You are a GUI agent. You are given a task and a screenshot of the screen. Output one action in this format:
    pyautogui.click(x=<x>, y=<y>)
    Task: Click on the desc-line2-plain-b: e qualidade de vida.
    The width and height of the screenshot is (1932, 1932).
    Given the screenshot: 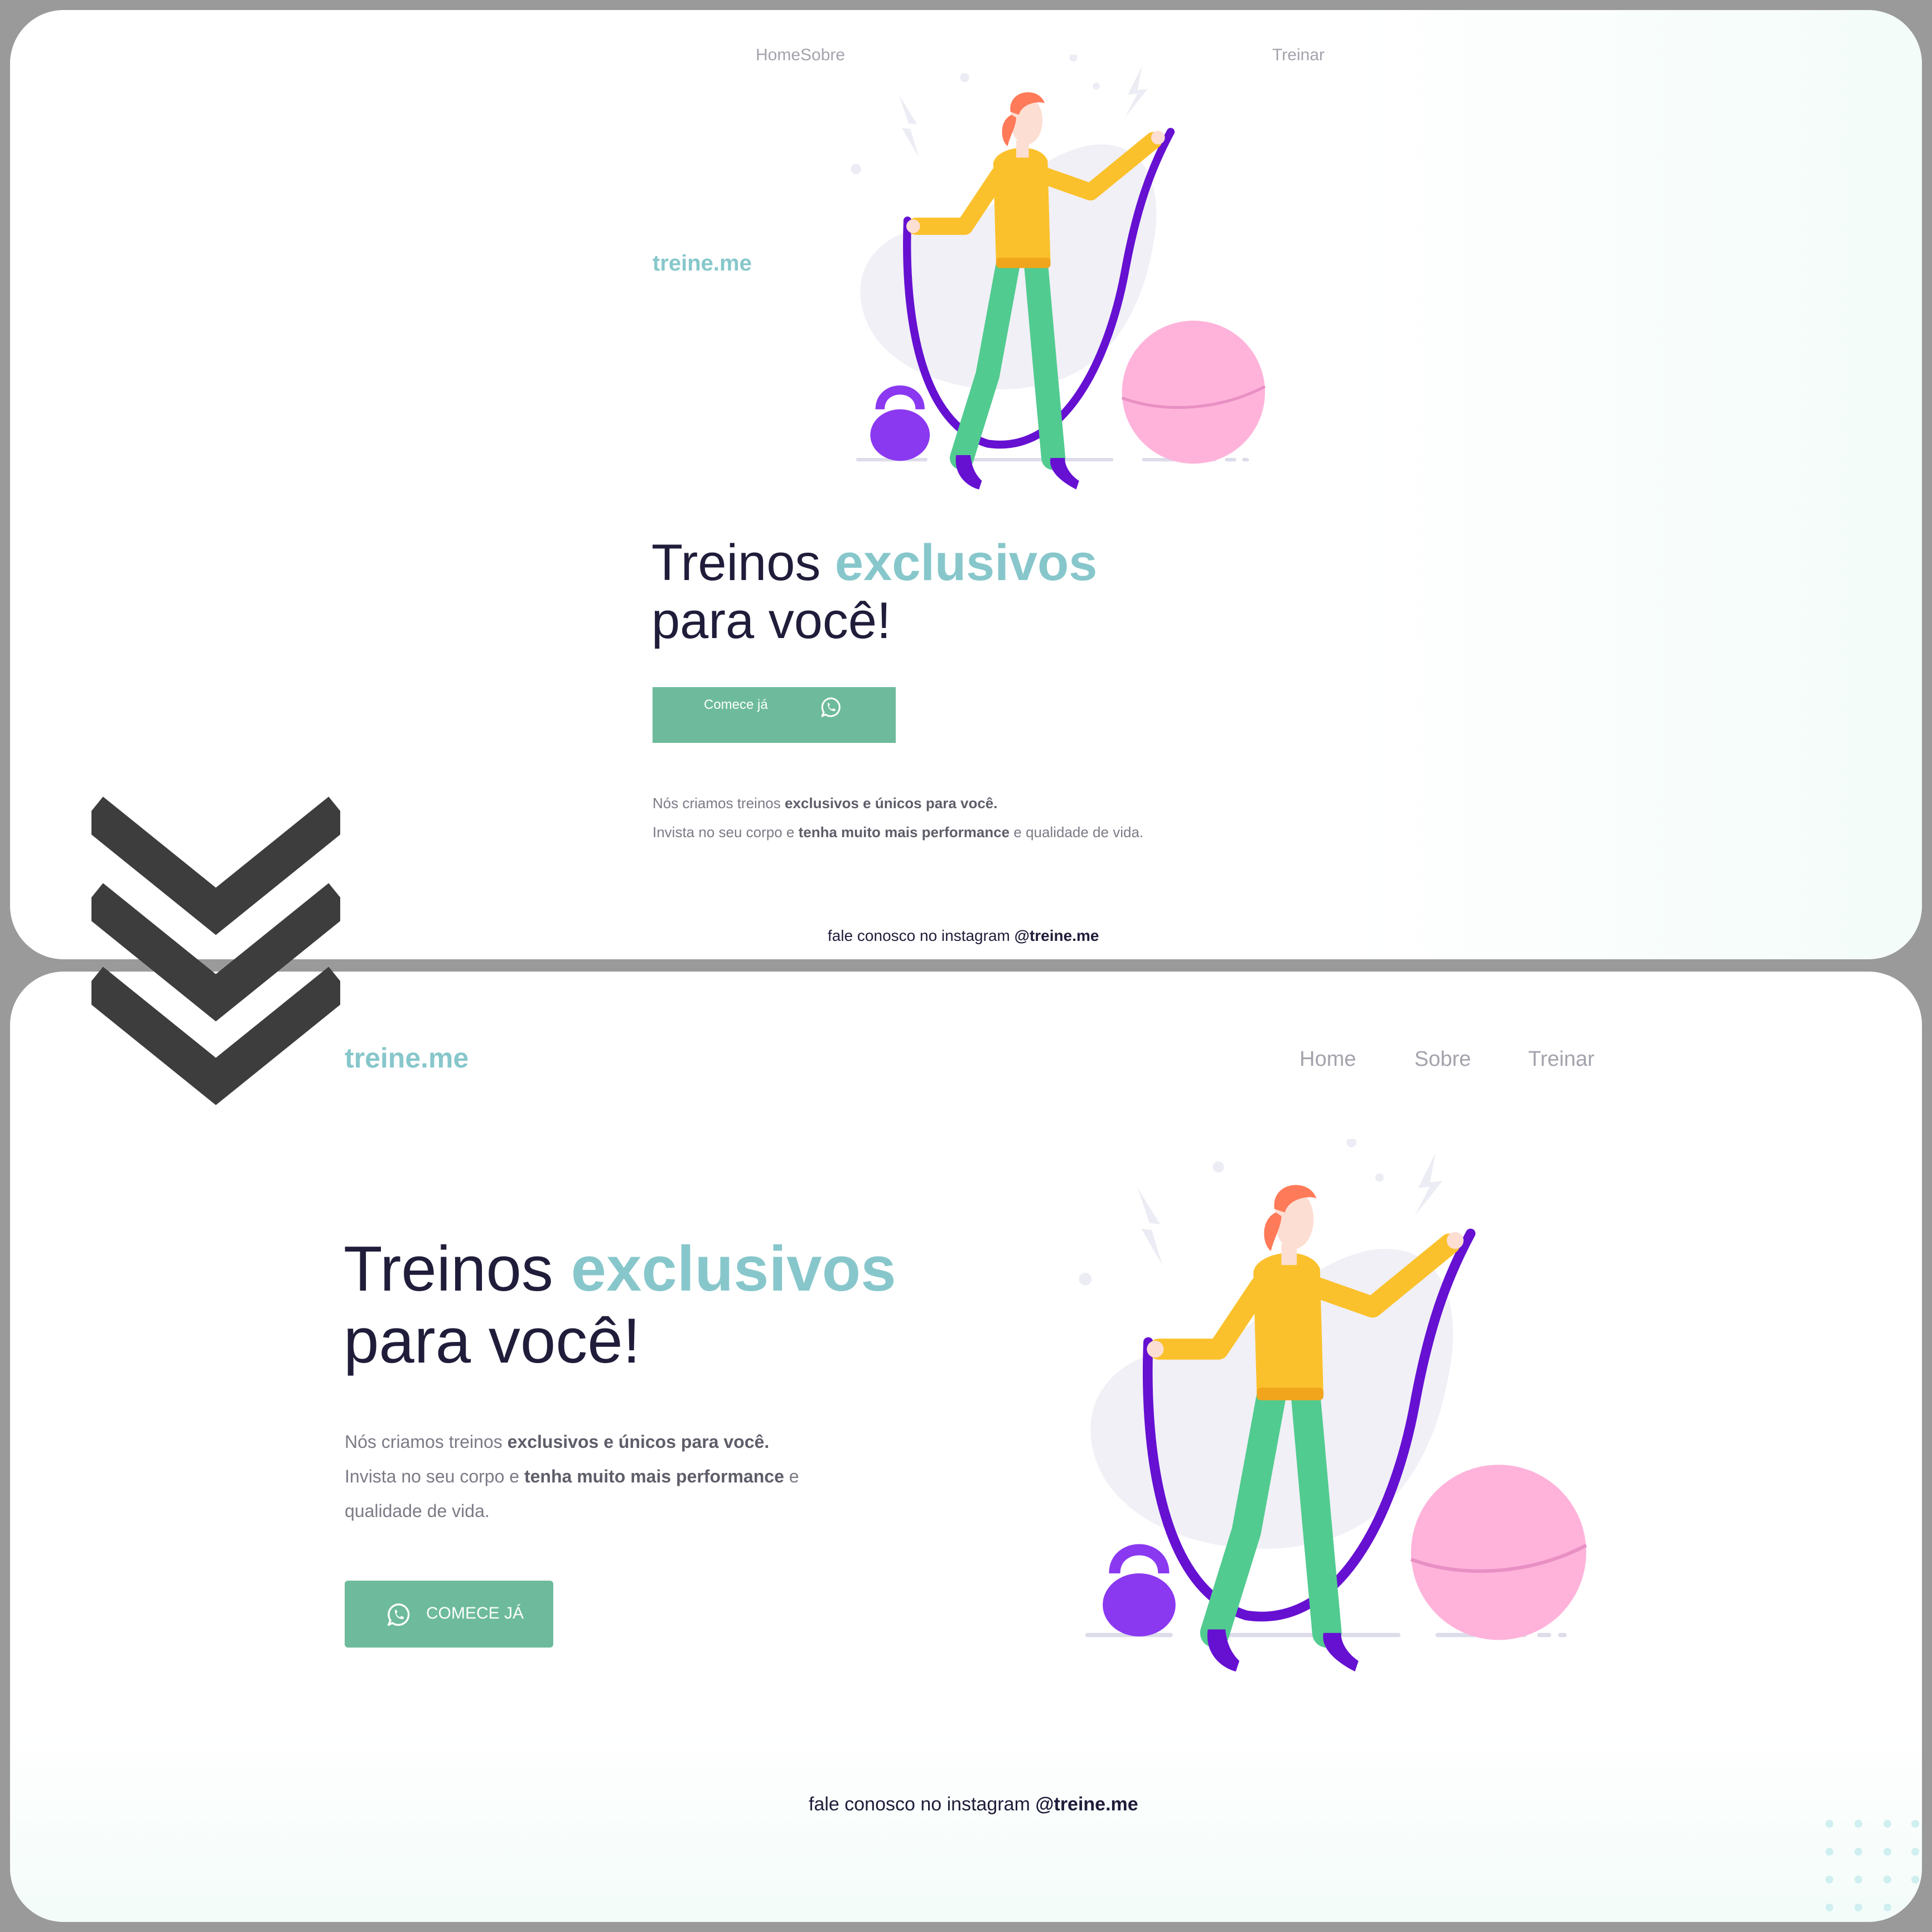 What is the action you would take?
    pyautogui.click(x=1077, y=832)
    